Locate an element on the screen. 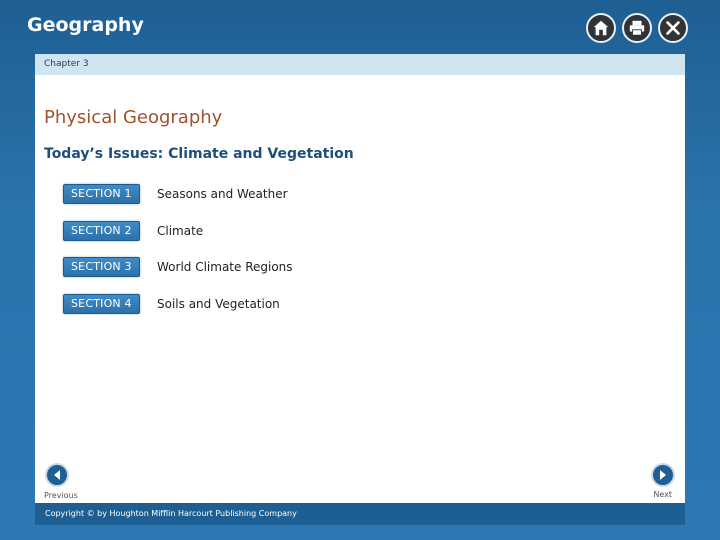 The width and height of the screenshot is (720, 540). section-4-label: Soils and Vegetation is located at coordinates (218, 303).